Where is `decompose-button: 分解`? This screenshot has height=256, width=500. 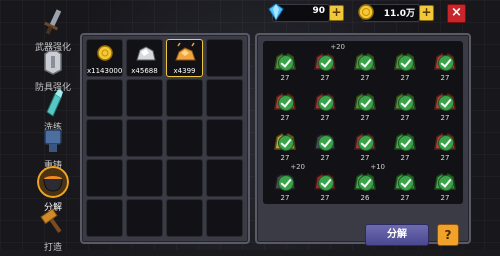
decompose-button: 分解 is located at coordinates (397, 235).